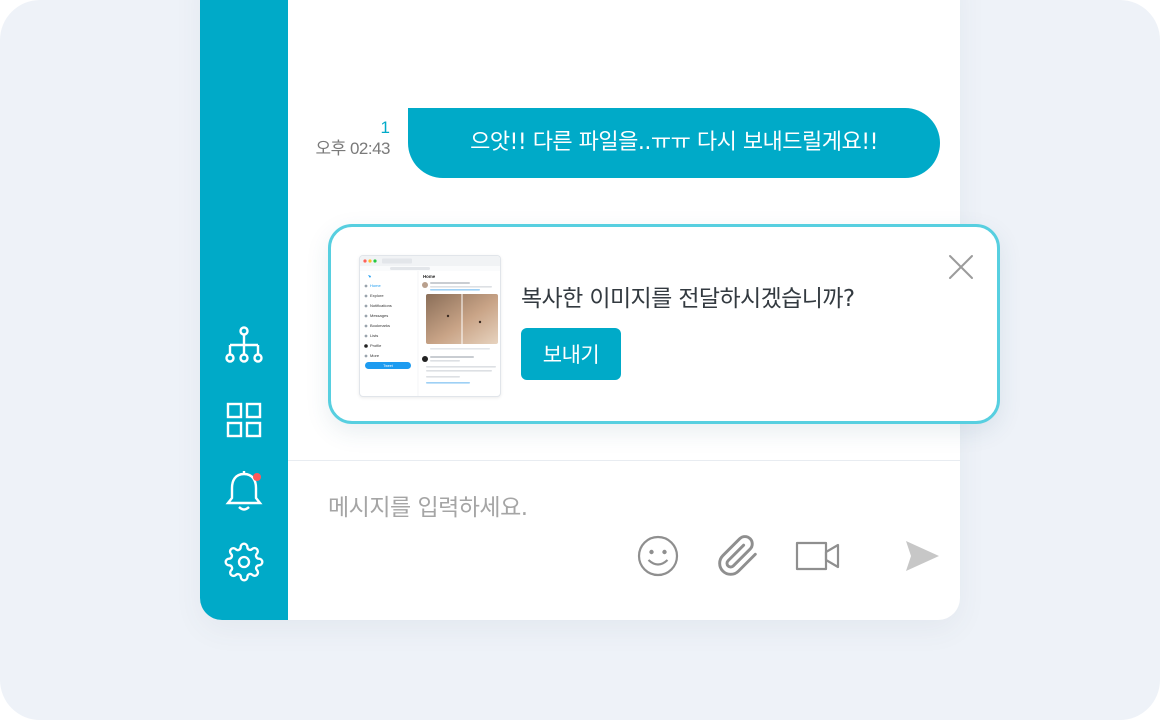 The width and height of the screenshot is (1160, 720). I want to click on org-chart-icon, so click(244, 346).